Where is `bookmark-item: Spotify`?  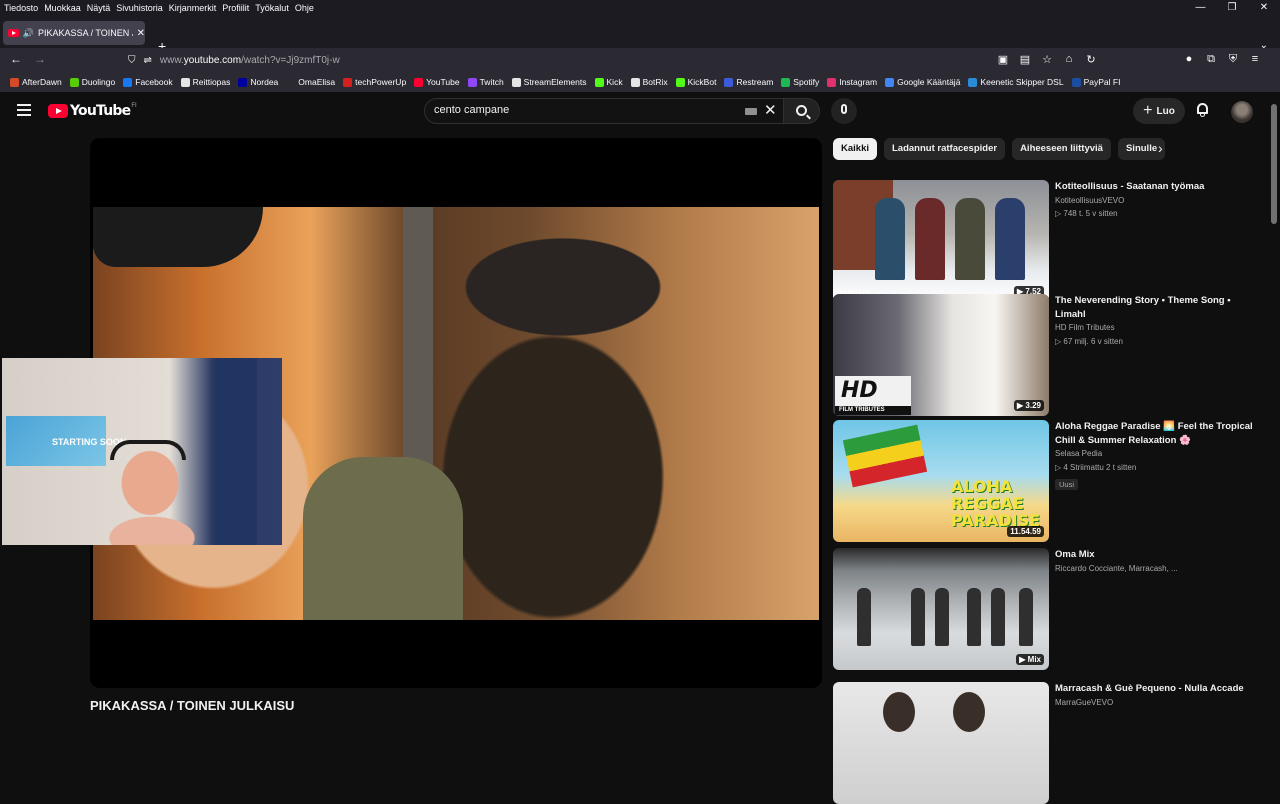 bookmark-item: Spotify is located at coordinates (800, 82).